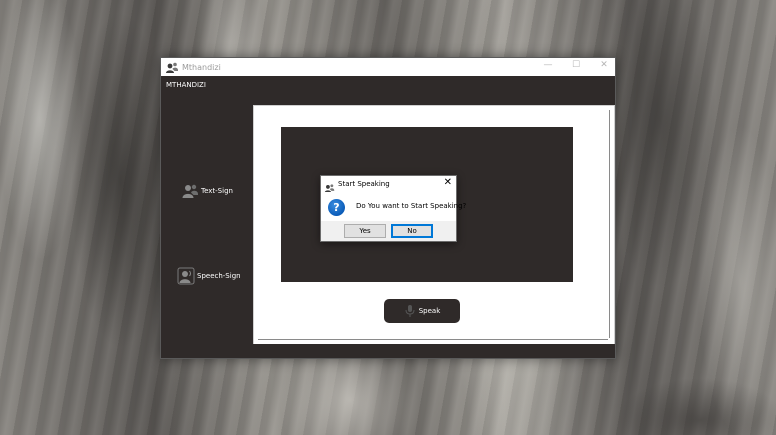 The width and height of the screenshot is (776, 435). I want to click on sidebar-item-speech-sign: Speech-Sign, so click(209, 276).